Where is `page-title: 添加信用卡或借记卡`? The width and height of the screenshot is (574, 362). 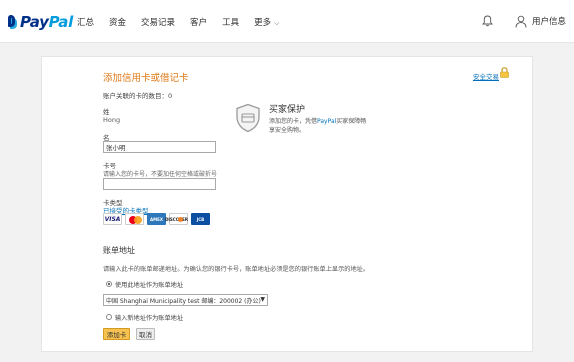
page-title: 添加信用卡或借记卡 is located at coordinates (146, 78).